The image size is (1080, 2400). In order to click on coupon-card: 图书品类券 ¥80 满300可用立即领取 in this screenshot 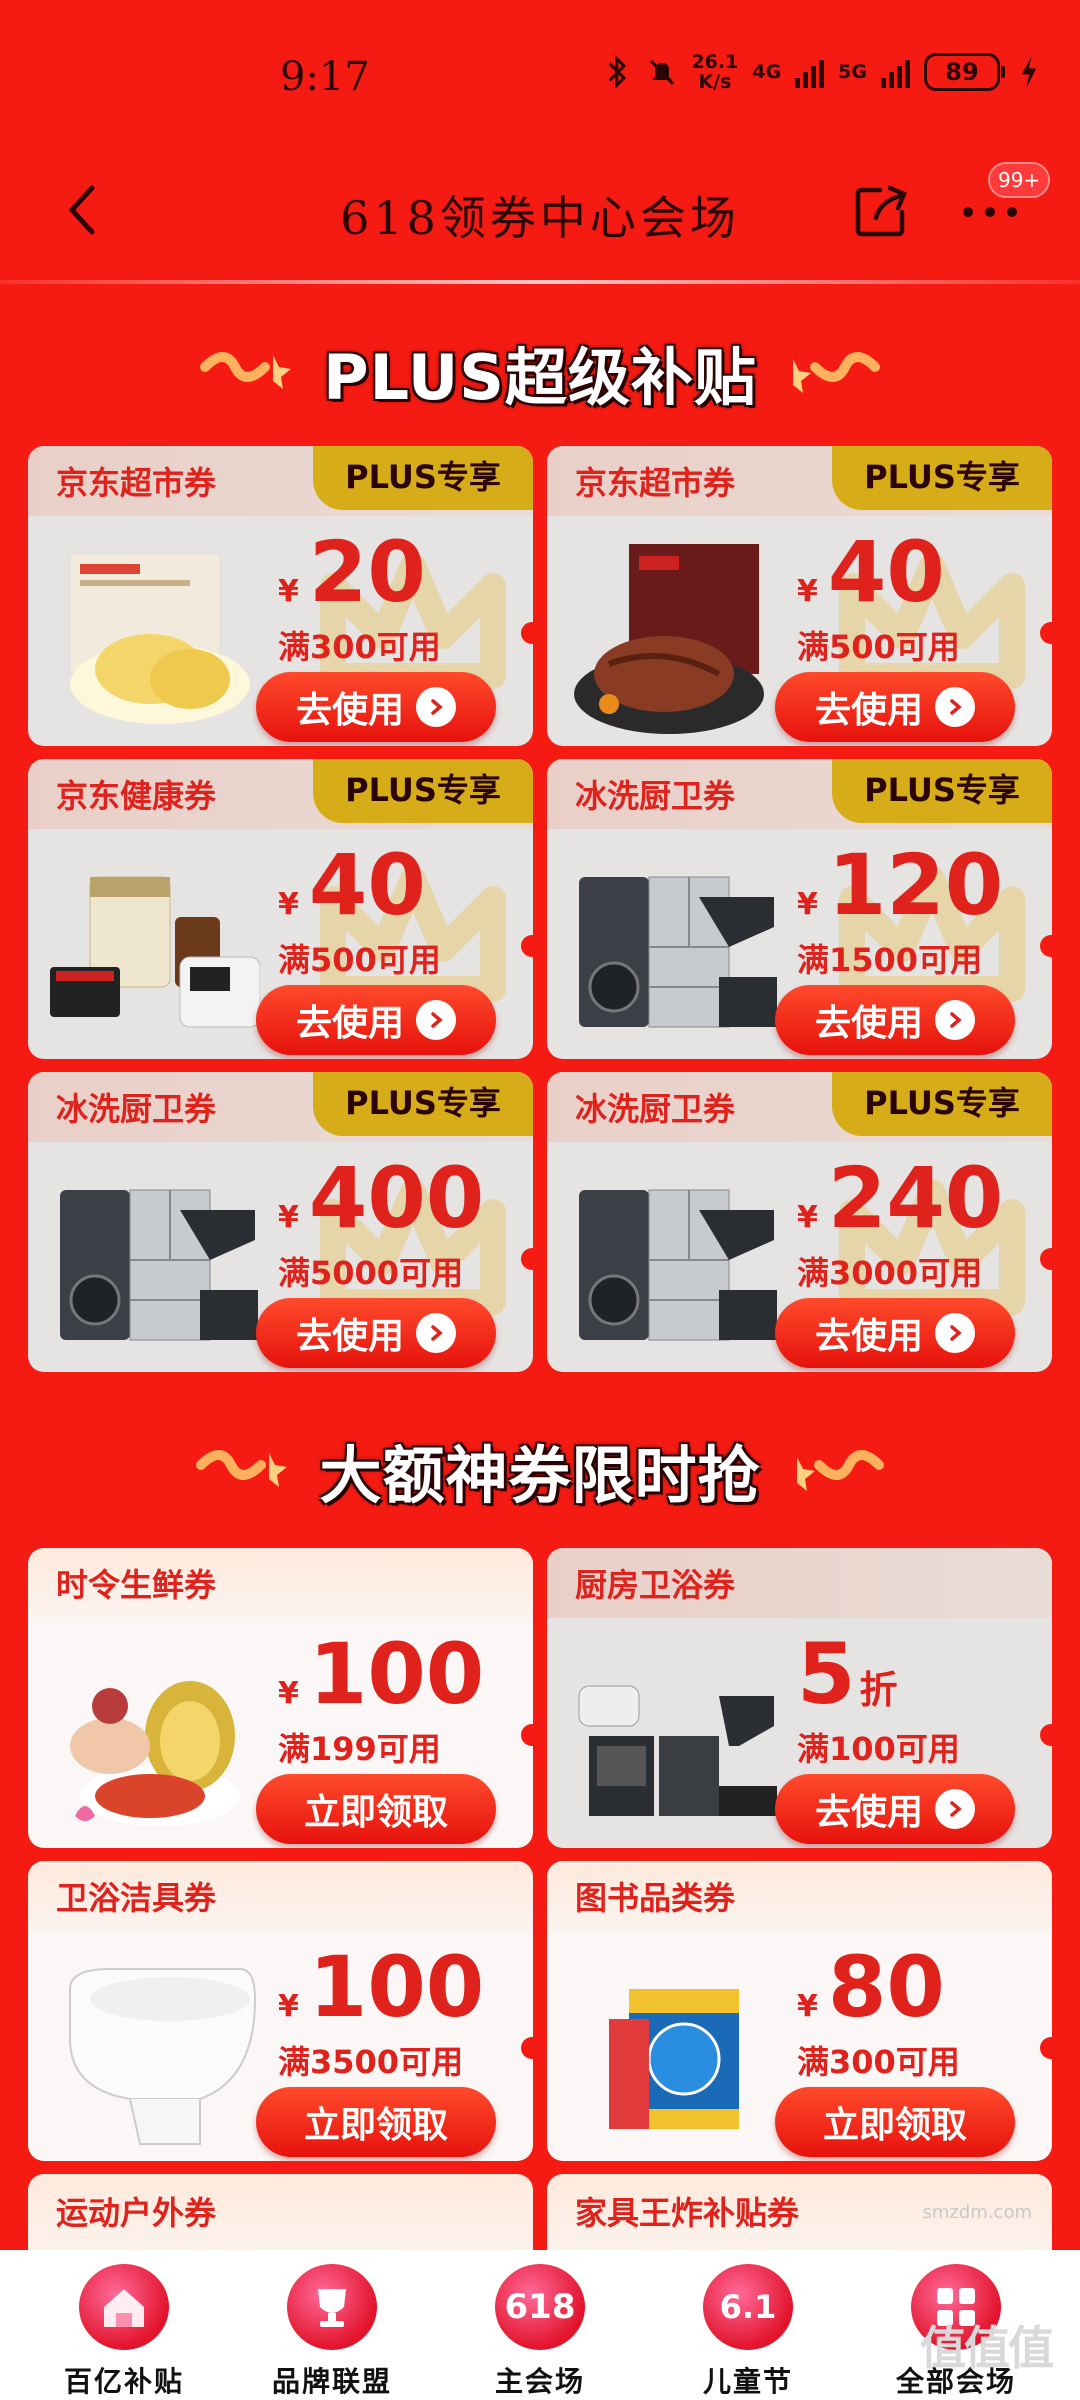, I will do `click(799, 2011)`.